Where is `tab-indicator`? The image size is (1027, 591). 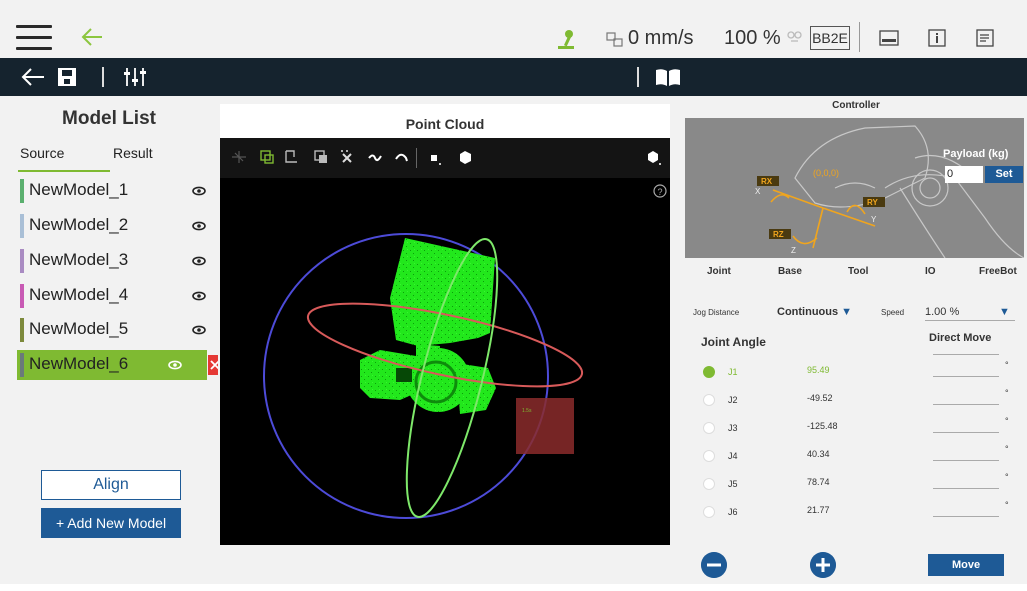 tab-indicator is located at coordinates (64, 171).